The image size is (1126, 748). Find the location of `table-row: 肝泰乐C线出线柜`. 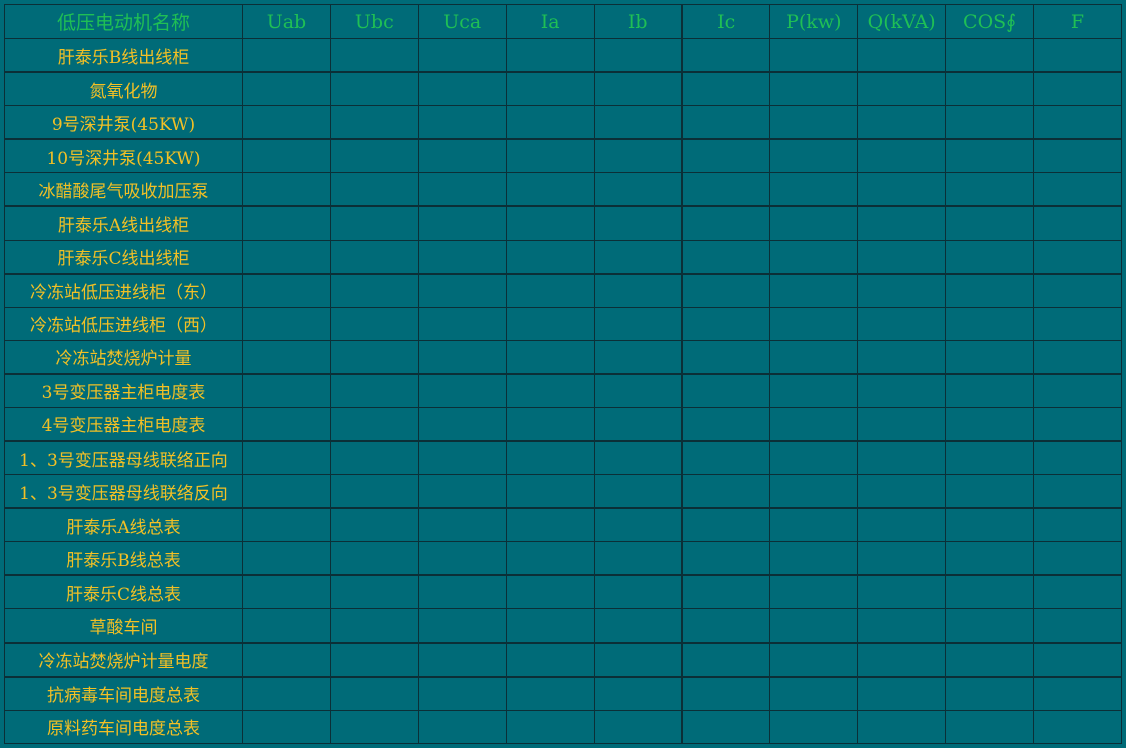

table-row: 肝泰乐C线出线柜 is located at coordinates (563, 257).